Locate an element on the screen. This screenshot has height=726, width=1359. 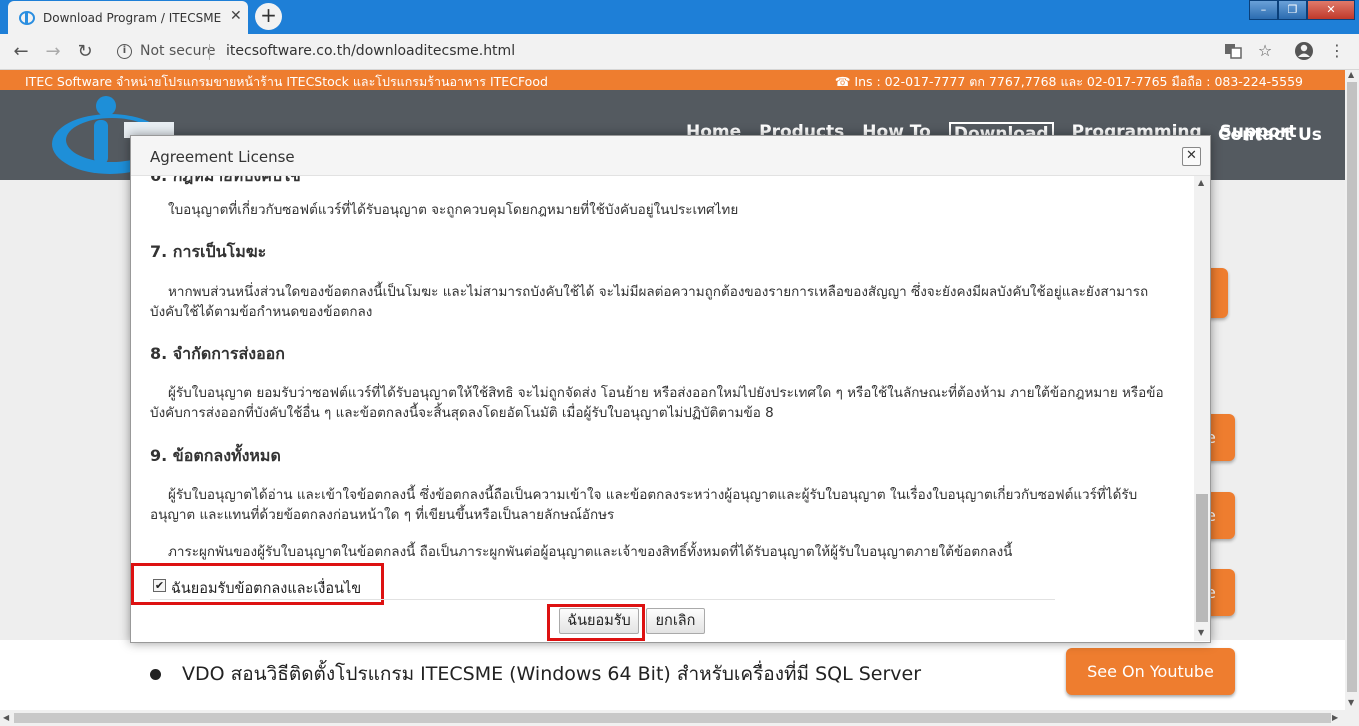
site-favicon-icon is located at coordinates (27, 18).